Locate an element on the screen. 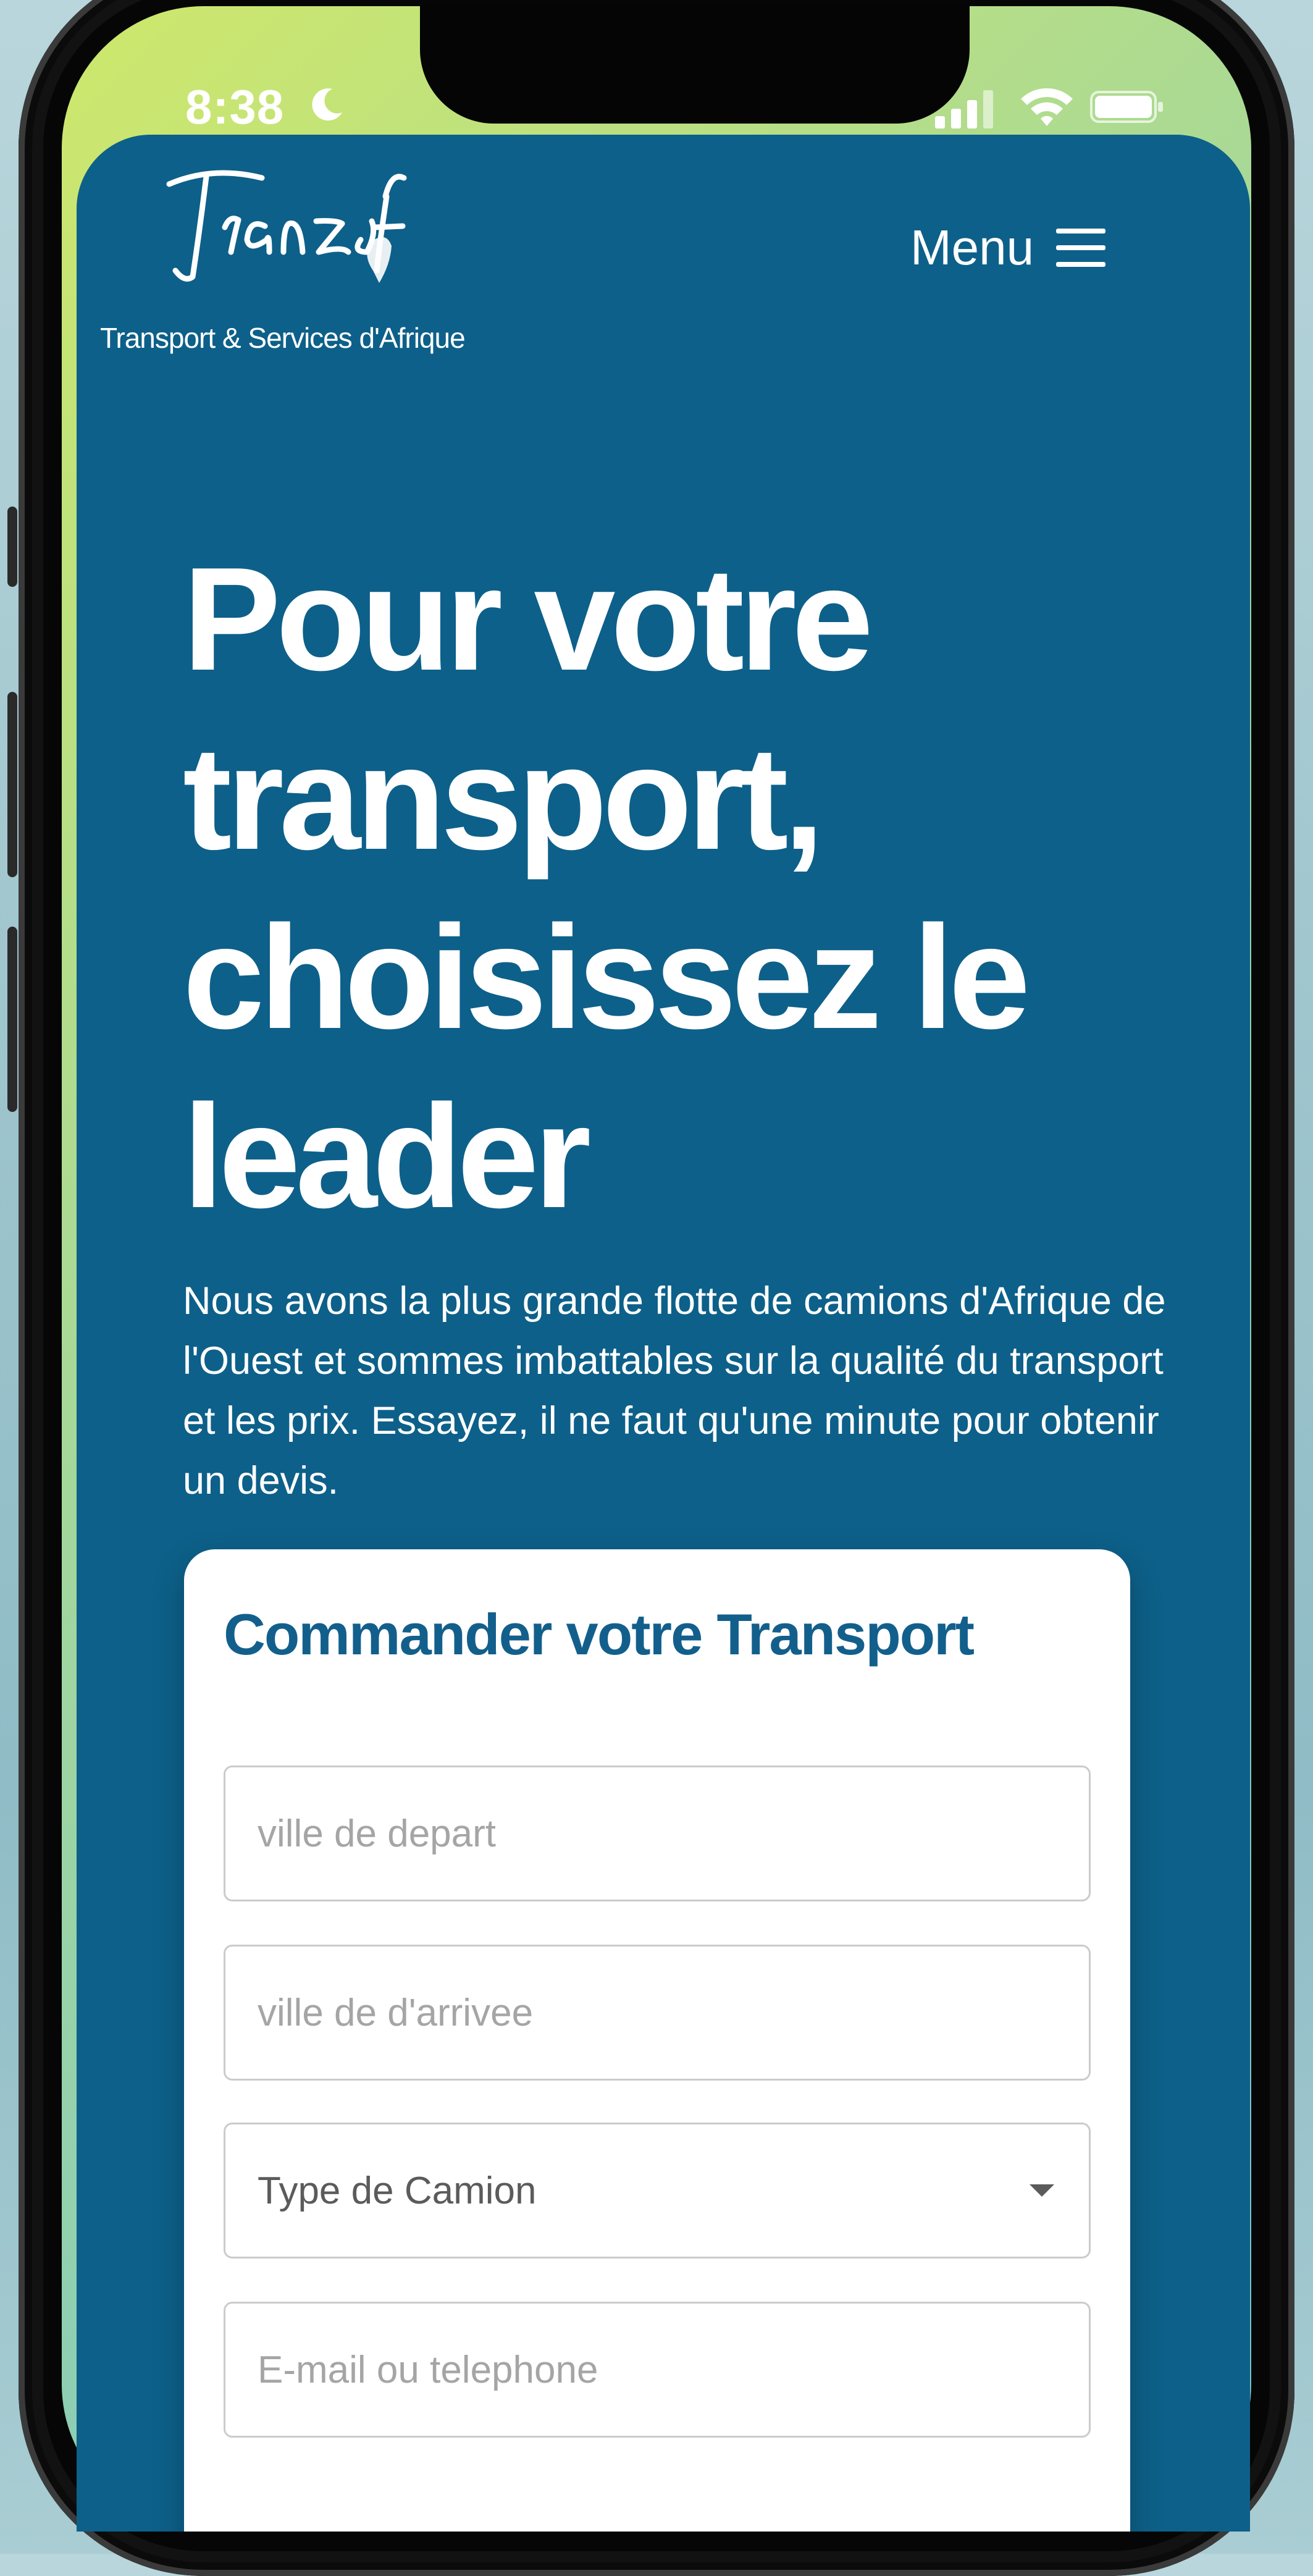 This screenshot has height=2576, width=1313. mute-switch is located at coordinates (12, 547).